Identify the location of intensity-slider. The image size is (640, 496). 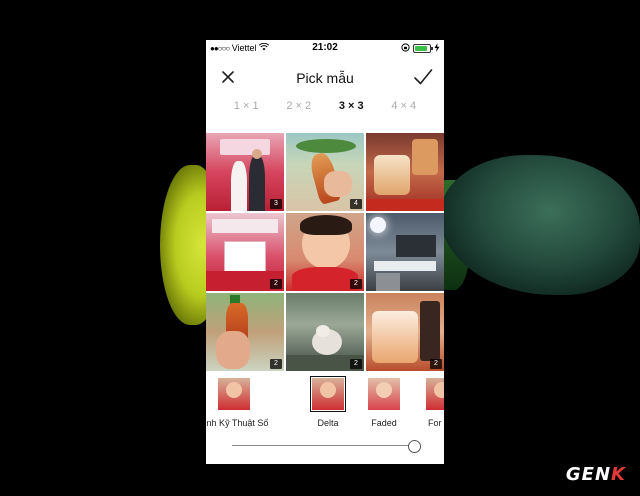
(326, 446).